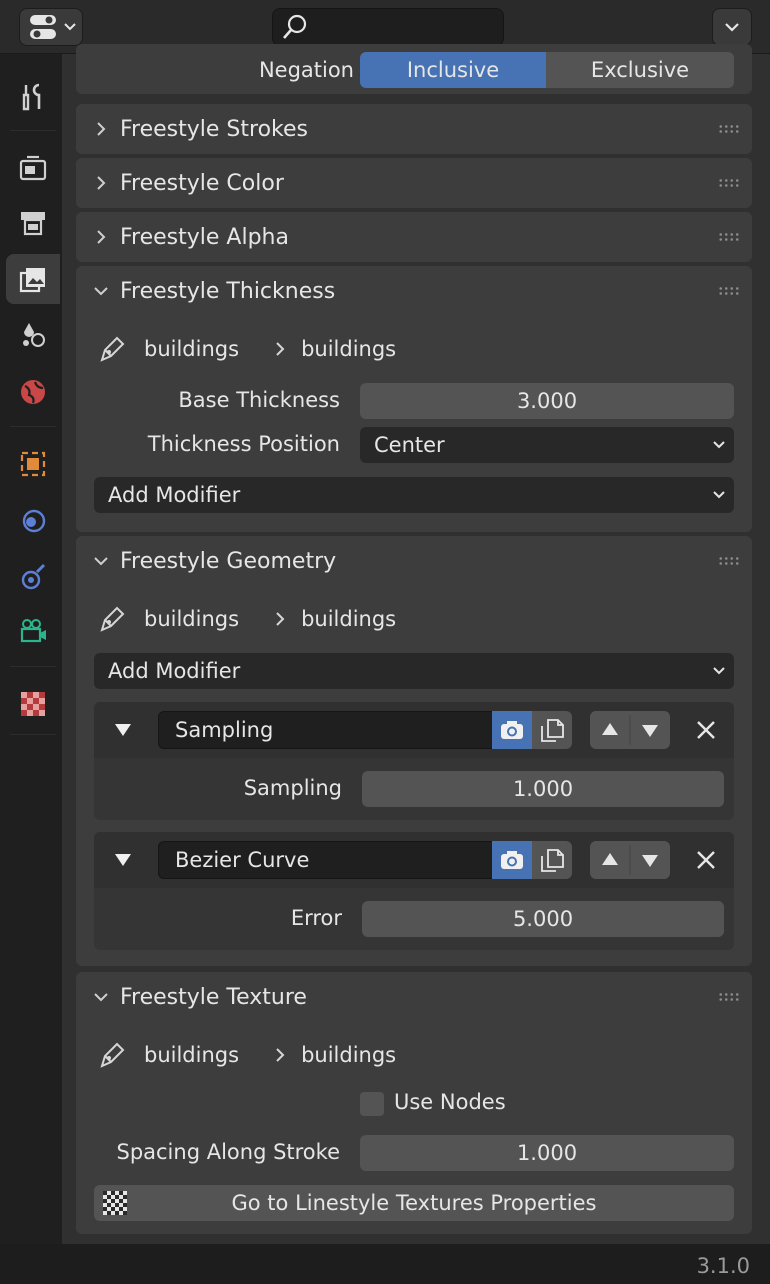 This screenshot has width=770, height=1284. I want to click on version-label: 3.1.0, so click(723, 1266).